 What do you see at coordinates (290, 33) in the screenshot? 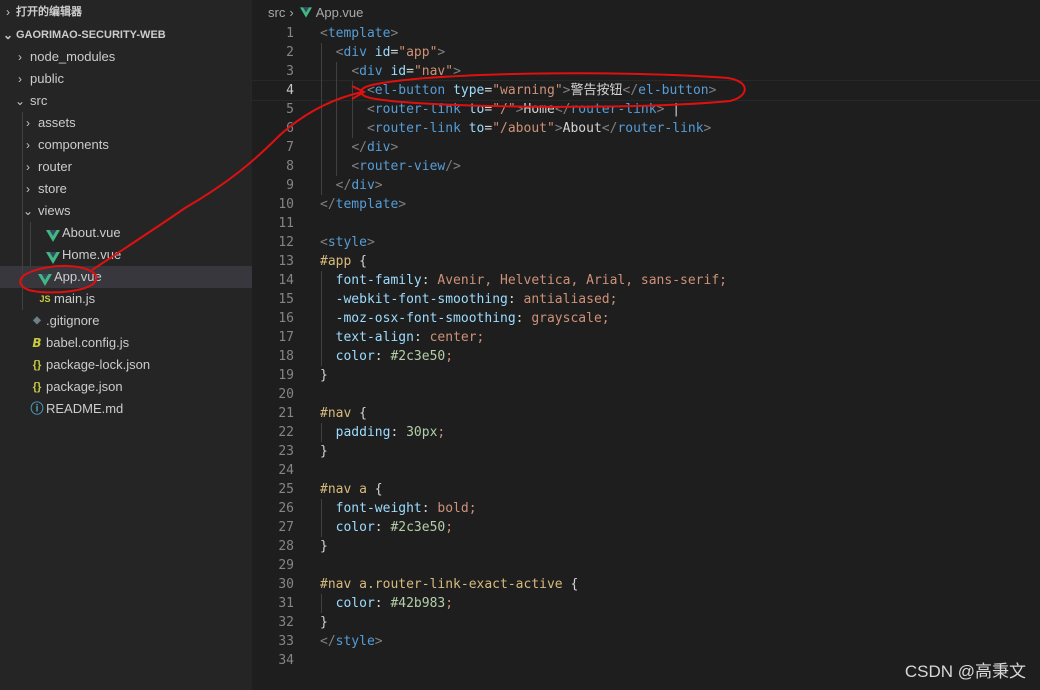
I see `line-number: 1` at bounding box center [290, 33].